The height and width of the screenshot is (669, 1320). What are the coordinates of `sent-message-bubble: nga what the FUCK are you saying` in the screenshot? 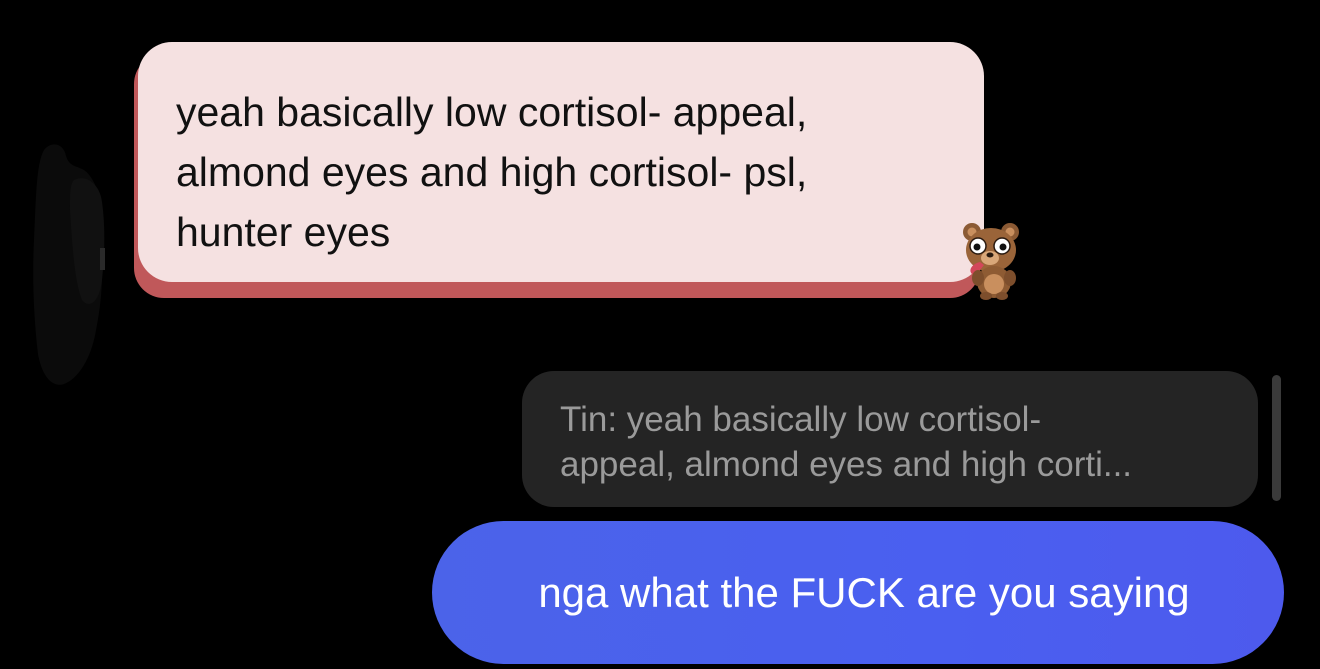 It's located at (858, 592).